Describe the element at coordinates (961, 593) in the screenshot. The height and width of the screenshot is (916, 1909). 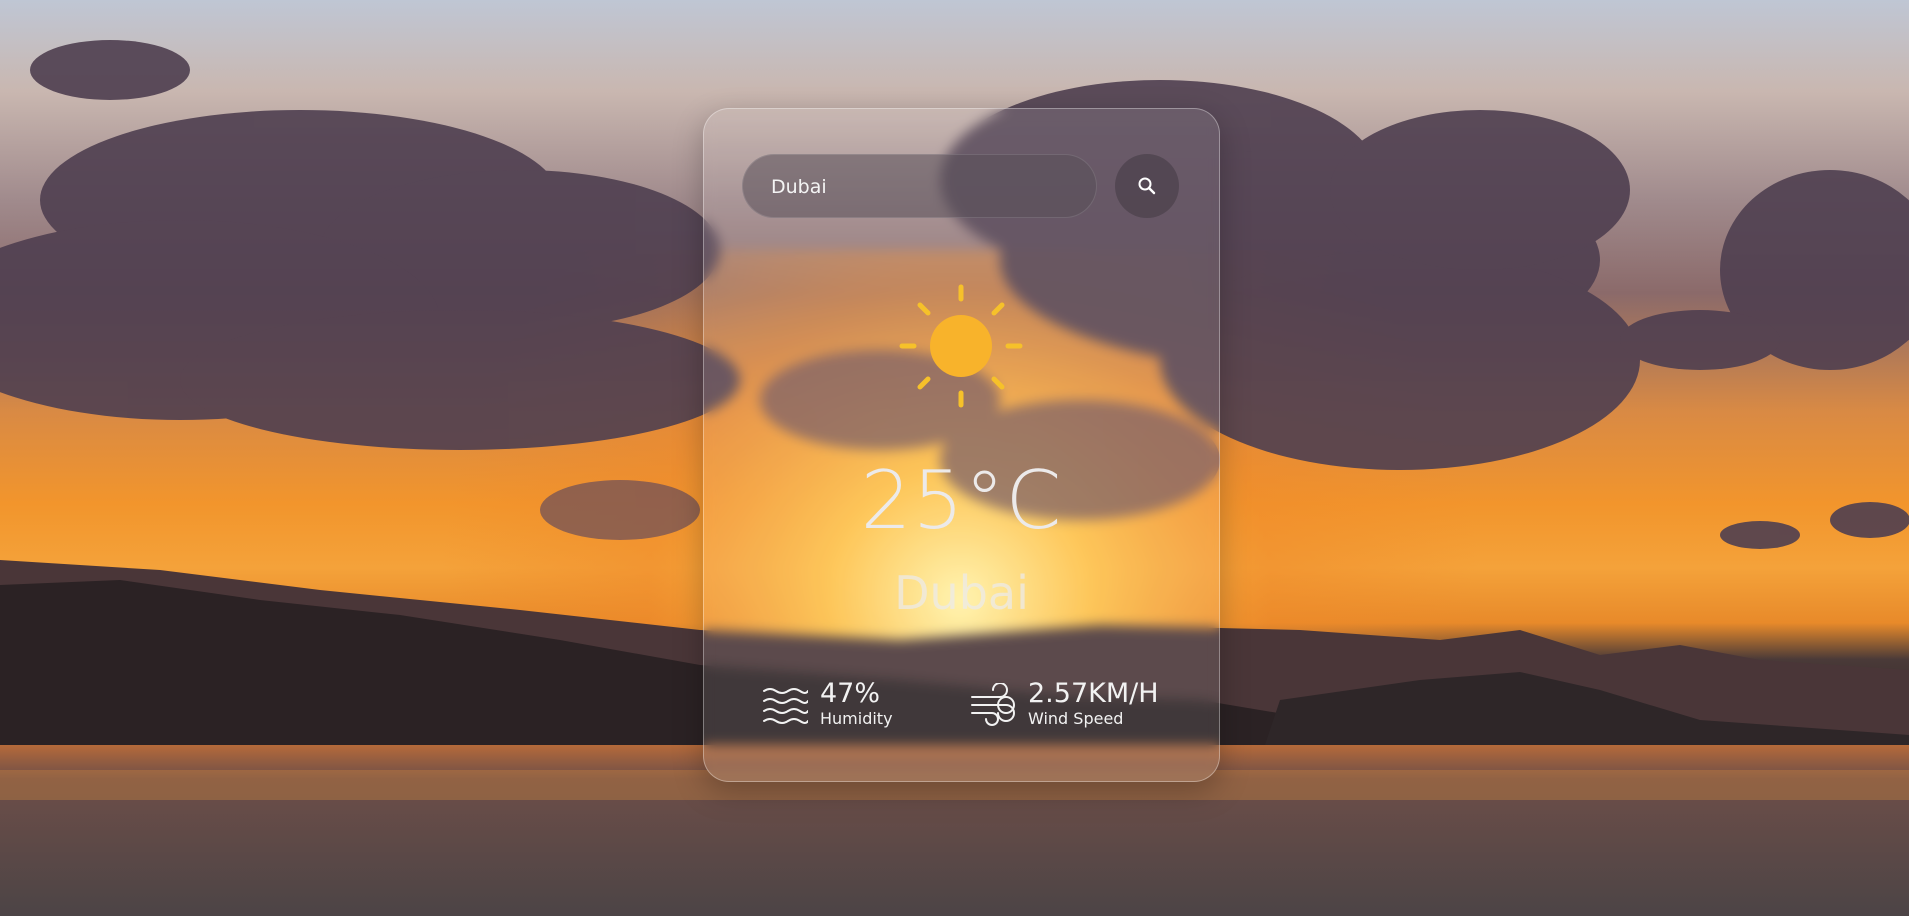
I see `city-name: Dubai` at that location.